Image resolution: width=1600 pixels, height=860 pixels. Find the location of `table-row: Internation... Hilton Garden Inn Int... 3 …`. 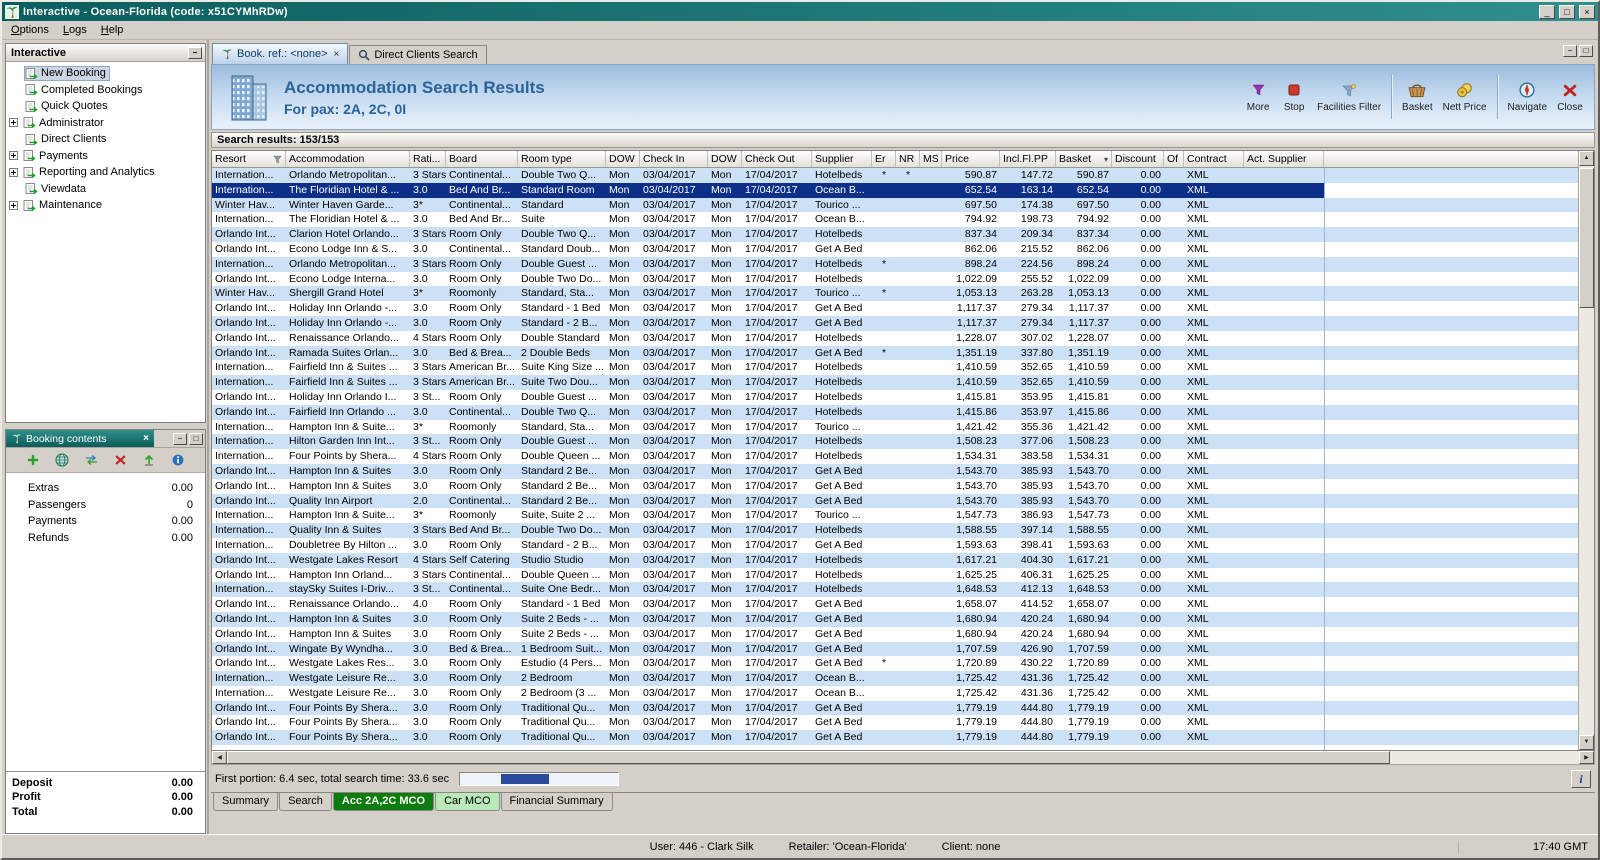

table-row: Internation... Hilton Garden Inn Int... 3 … is located at coordinates (895, 442).